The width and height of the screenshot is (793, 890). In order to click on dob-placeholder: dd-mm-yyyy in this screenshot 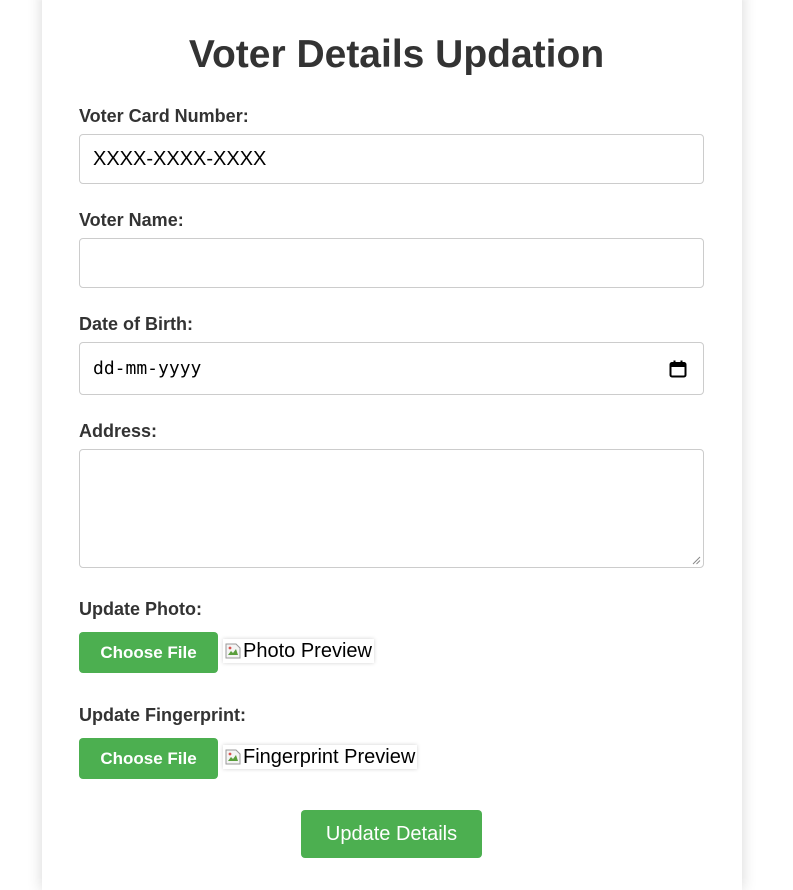, I will do `click(147, 368)`.